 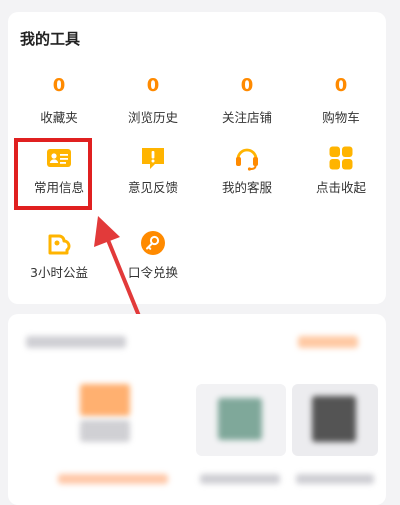 I want to click on blurred-heading, so click(x=76, y=342).